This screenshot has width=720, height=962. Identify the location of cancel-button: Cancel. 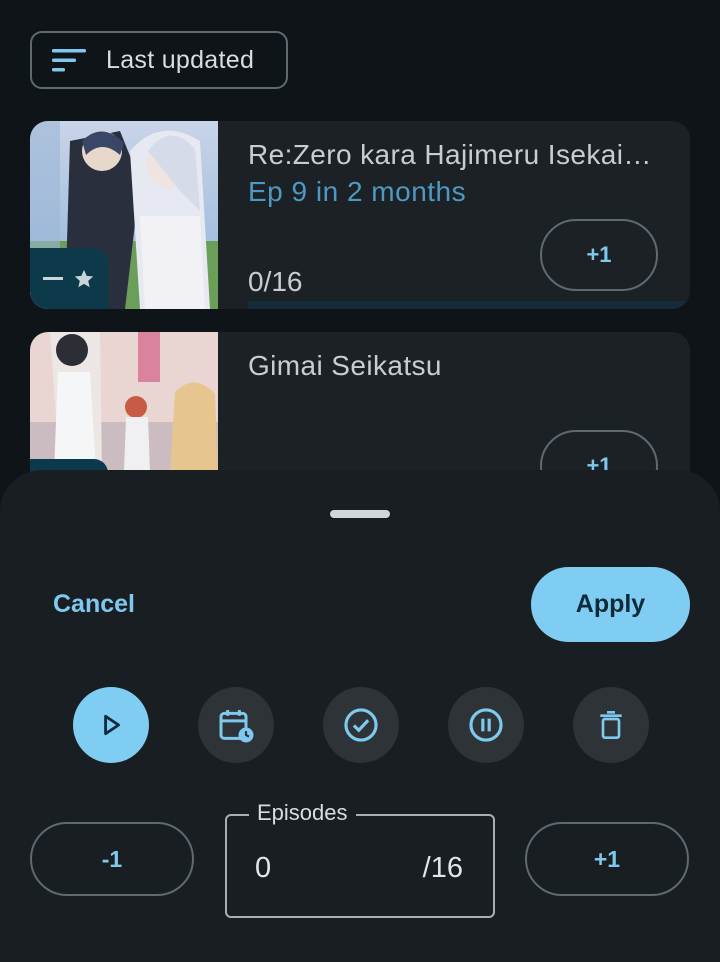
(94, 604).